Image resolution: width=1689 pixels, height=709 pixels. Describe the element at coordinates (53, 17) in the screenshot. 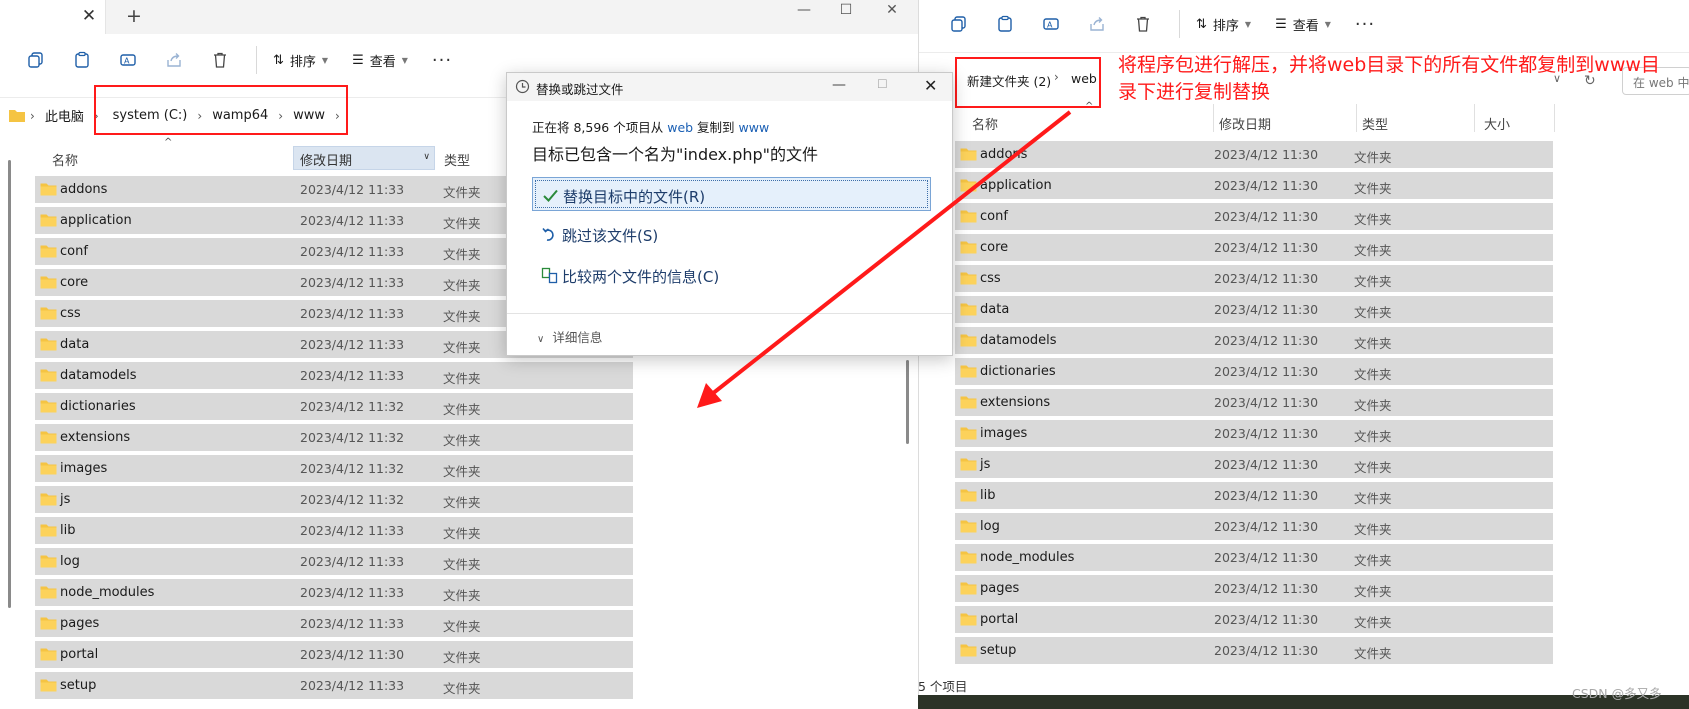

I see `left-active-tab: ✕` at that location.